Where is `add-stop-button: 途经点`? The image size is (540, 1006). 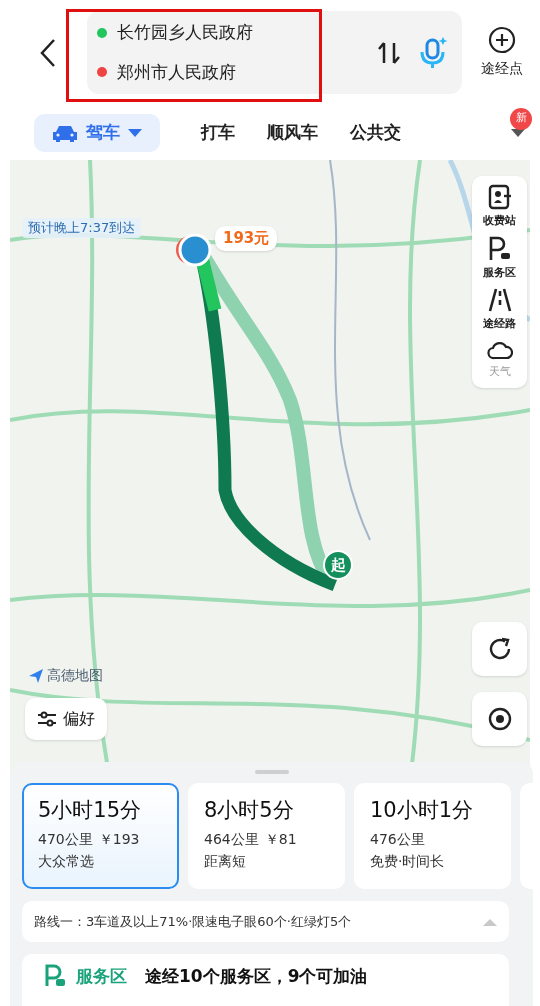 add-stop-button: 途经点 is located at coordinates (502, 52).